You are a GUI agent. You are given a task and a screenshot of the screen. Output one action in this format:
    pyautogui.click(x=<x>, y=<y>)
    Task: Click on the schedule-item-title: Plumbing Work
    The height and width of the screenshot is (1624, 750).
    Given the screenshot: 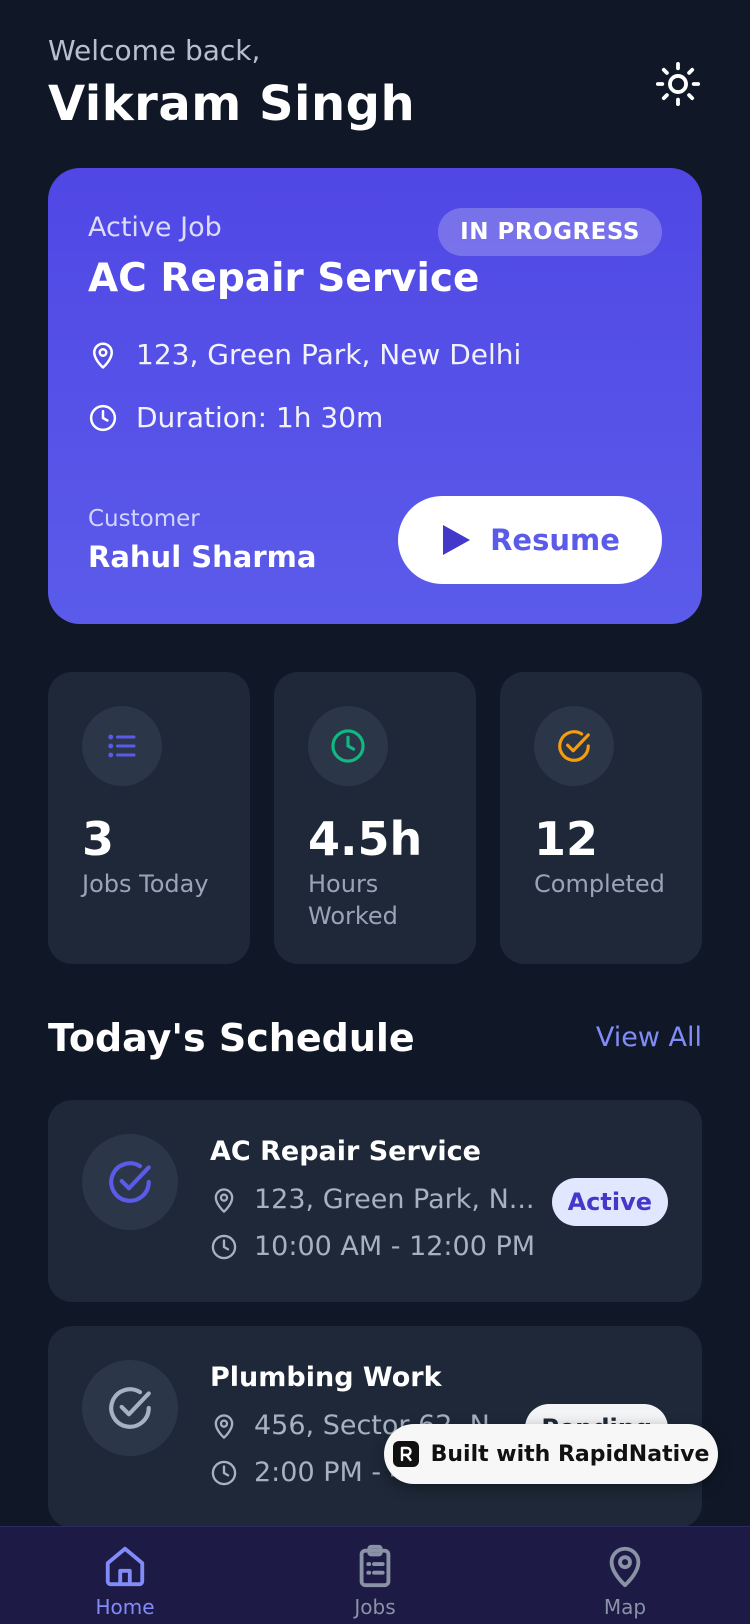 What is the action you would take?
    pyautogui.click(x=326, y=1377)
    